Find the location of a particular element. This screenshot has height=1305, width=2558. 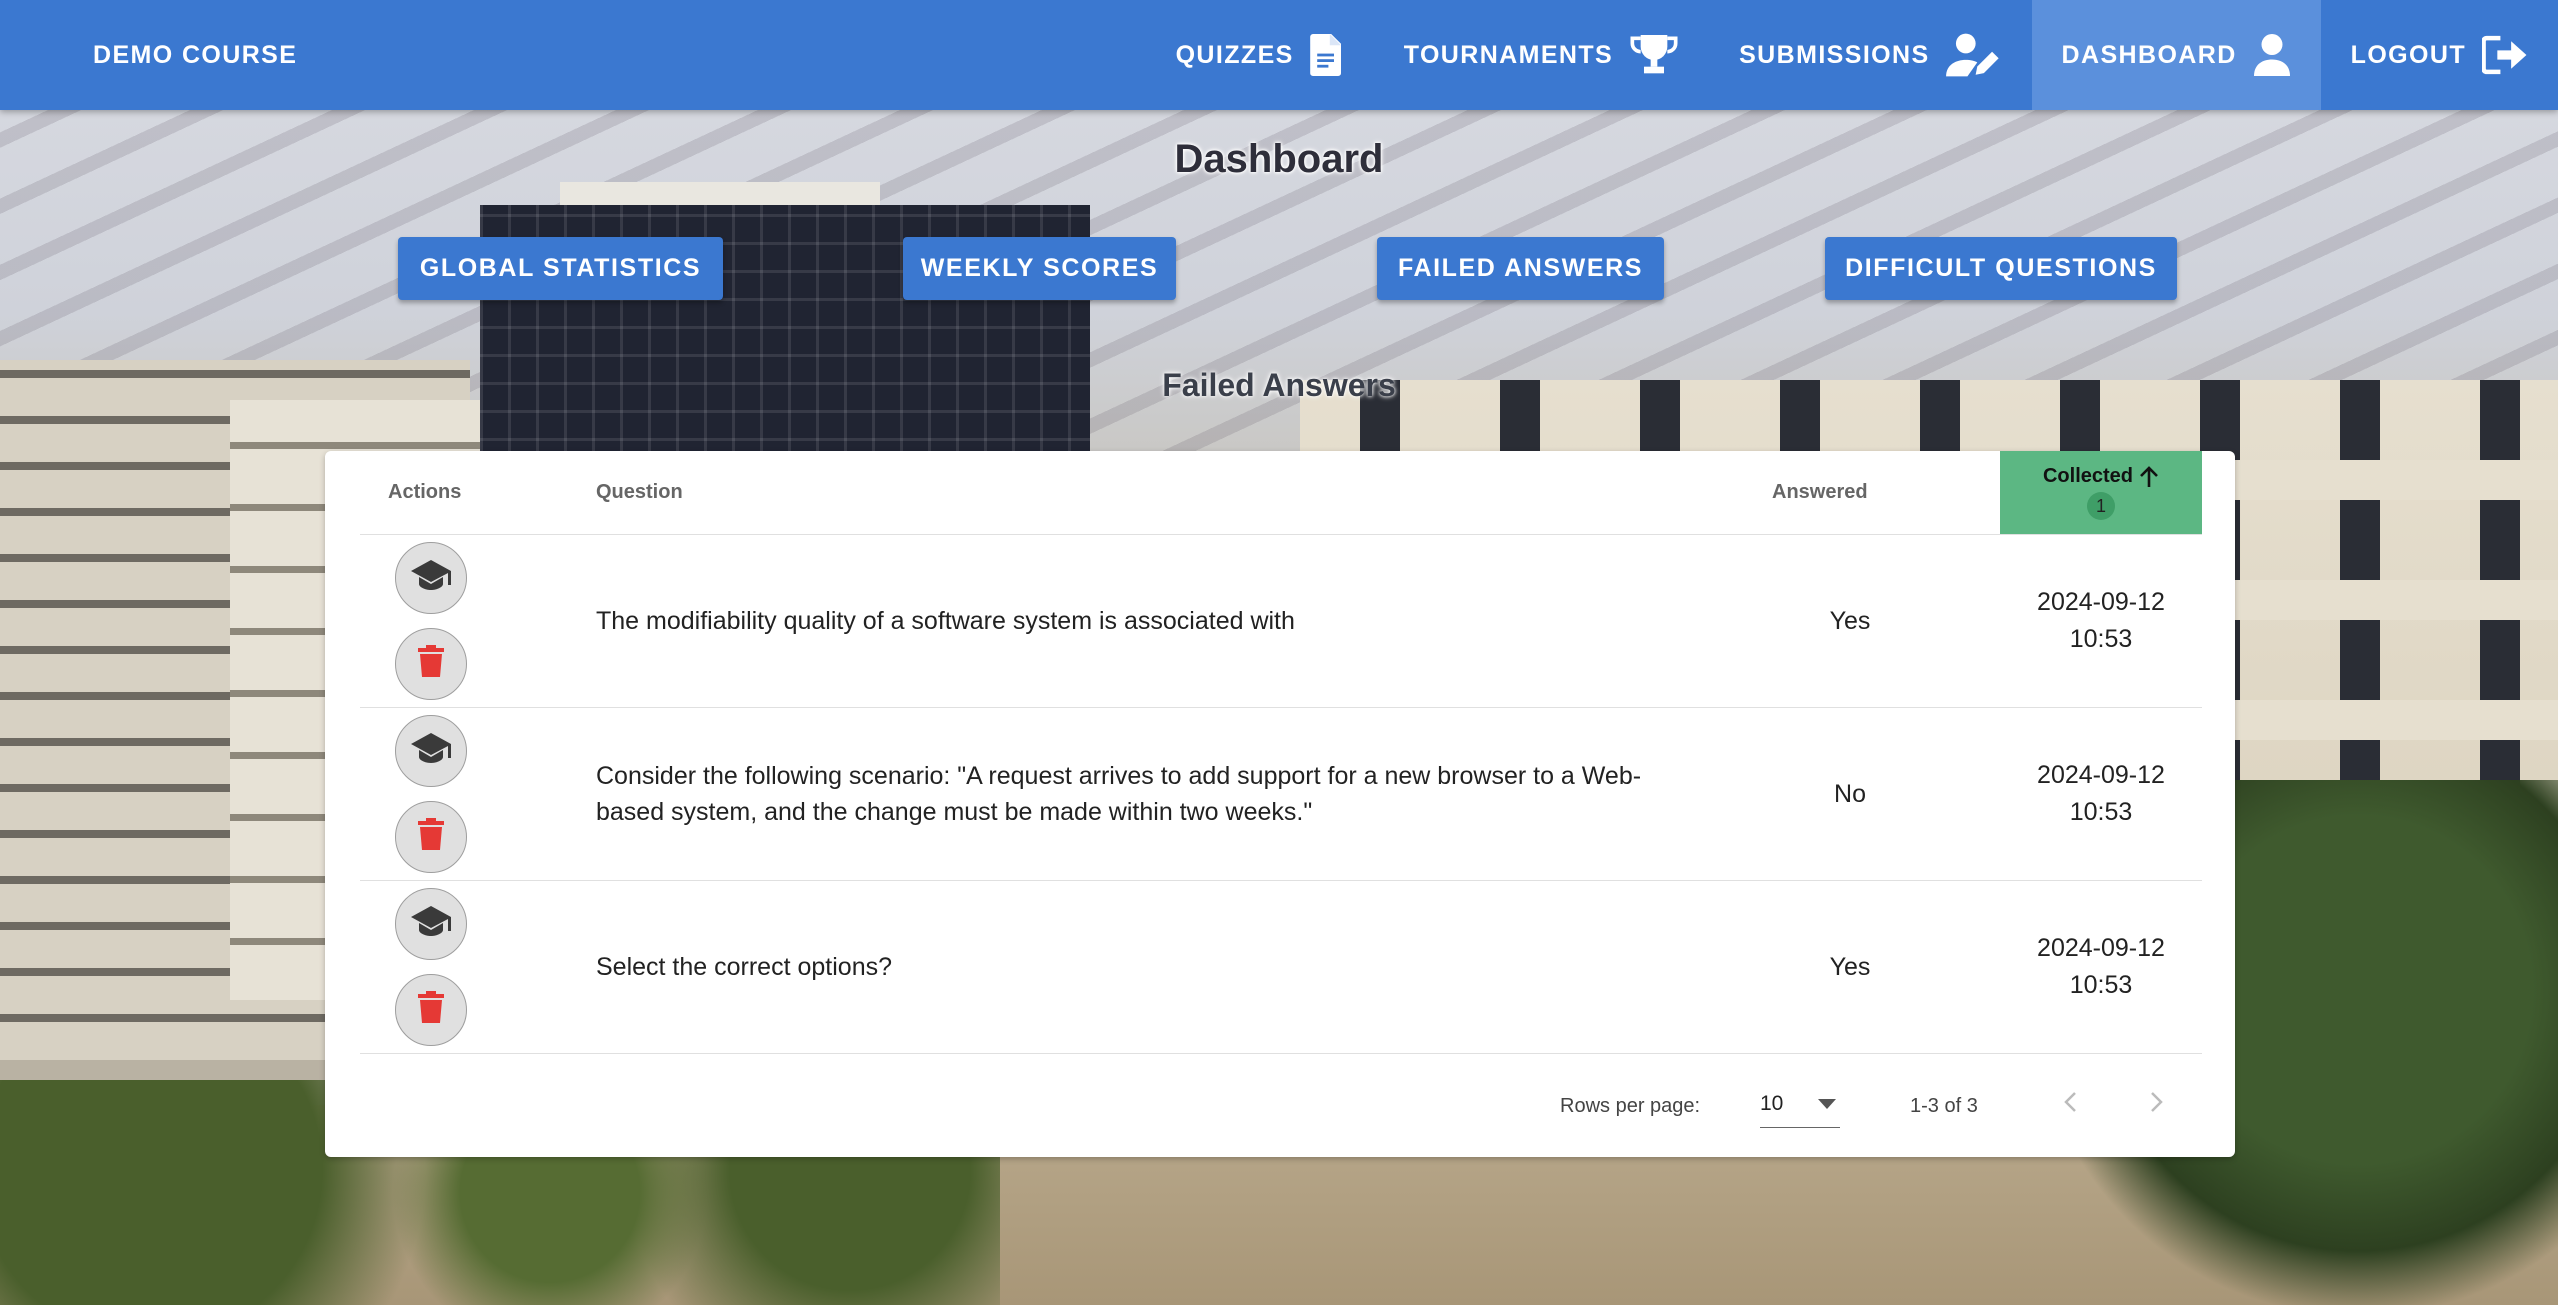

nav-submissions: SUBMISSIONS is located at coordinates (1870, 55).